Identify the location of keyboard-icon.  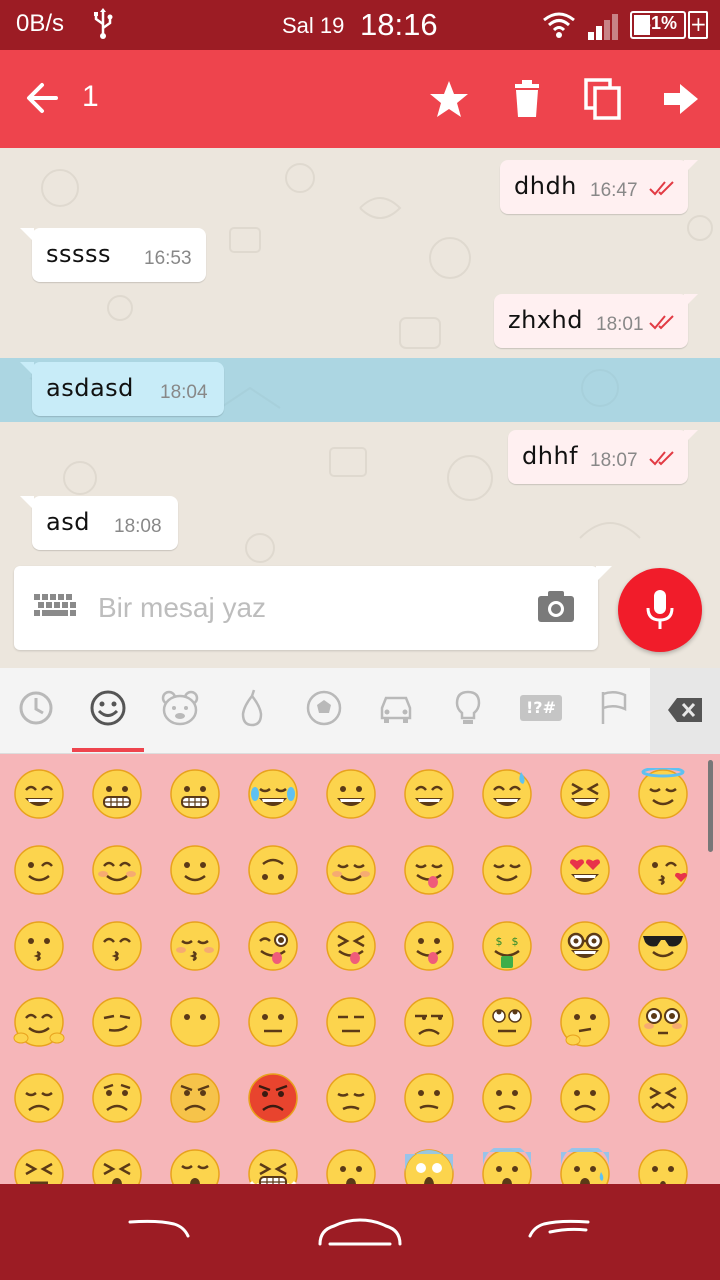
(56, 608).